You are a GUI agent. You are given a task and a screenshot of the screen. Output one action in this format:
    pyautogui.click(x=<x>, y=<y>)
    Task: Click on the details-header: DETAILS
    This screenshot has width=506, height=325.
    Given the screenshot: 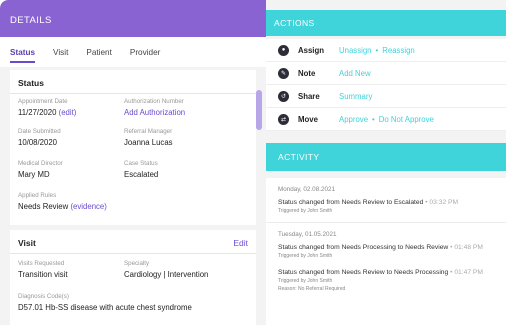 What is the action you would take?
    pyautogui.click(x=133, y=18)
    